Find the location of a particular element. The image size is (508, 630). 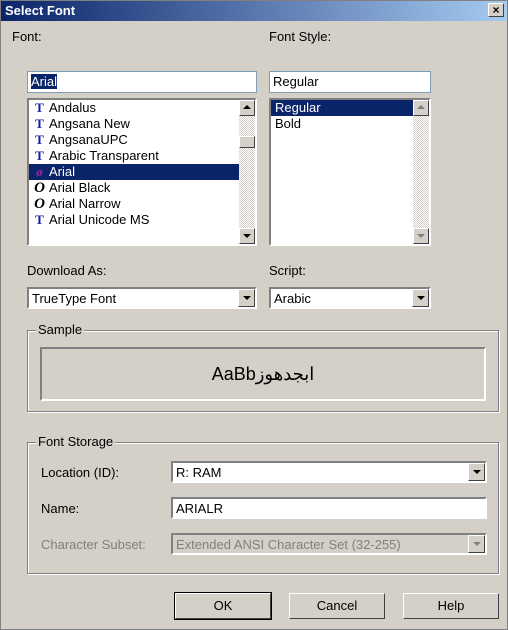

dialog-title: Select Font is located at coordinates (40, 10).